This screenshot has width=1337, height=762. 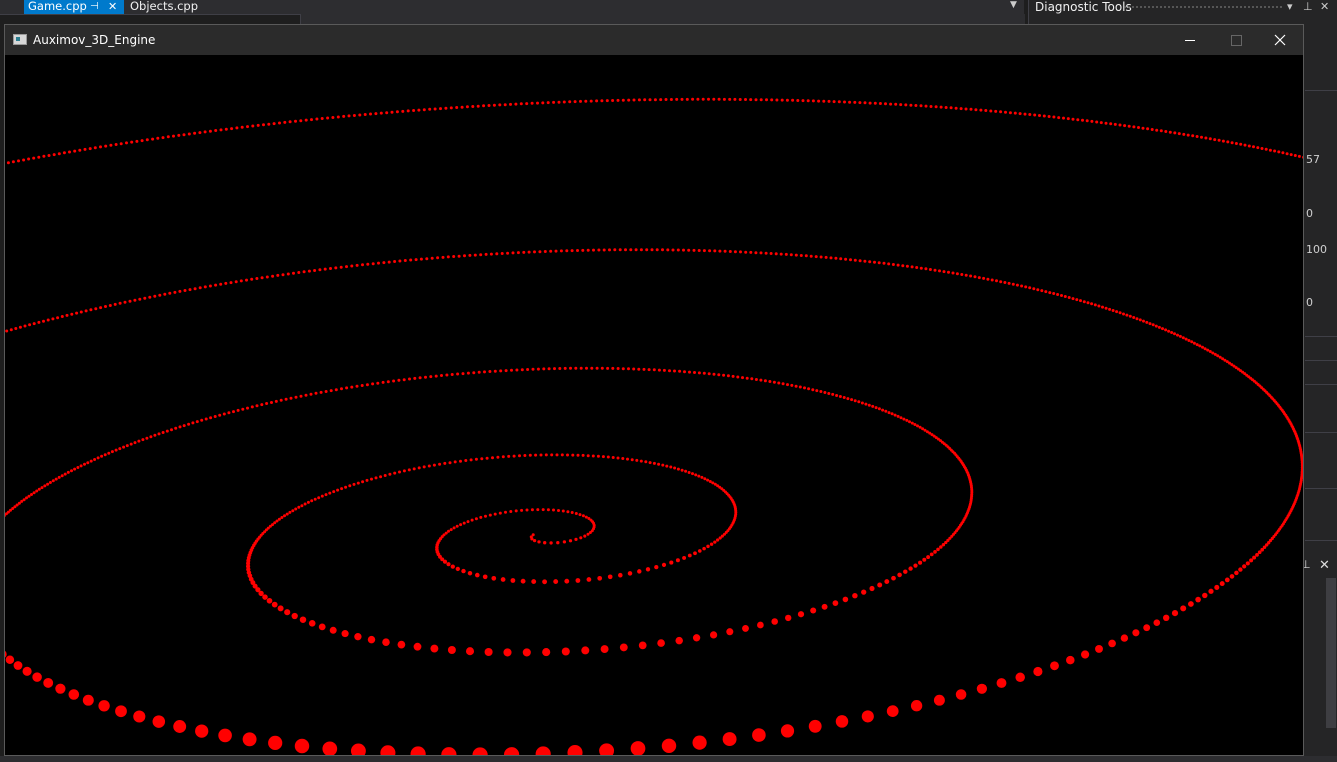 What do you see at coordinates (654, 40) in the screenshot?
I see `window-titlebar: Auximov_3D_Engine` at bounding box center [654, 40].